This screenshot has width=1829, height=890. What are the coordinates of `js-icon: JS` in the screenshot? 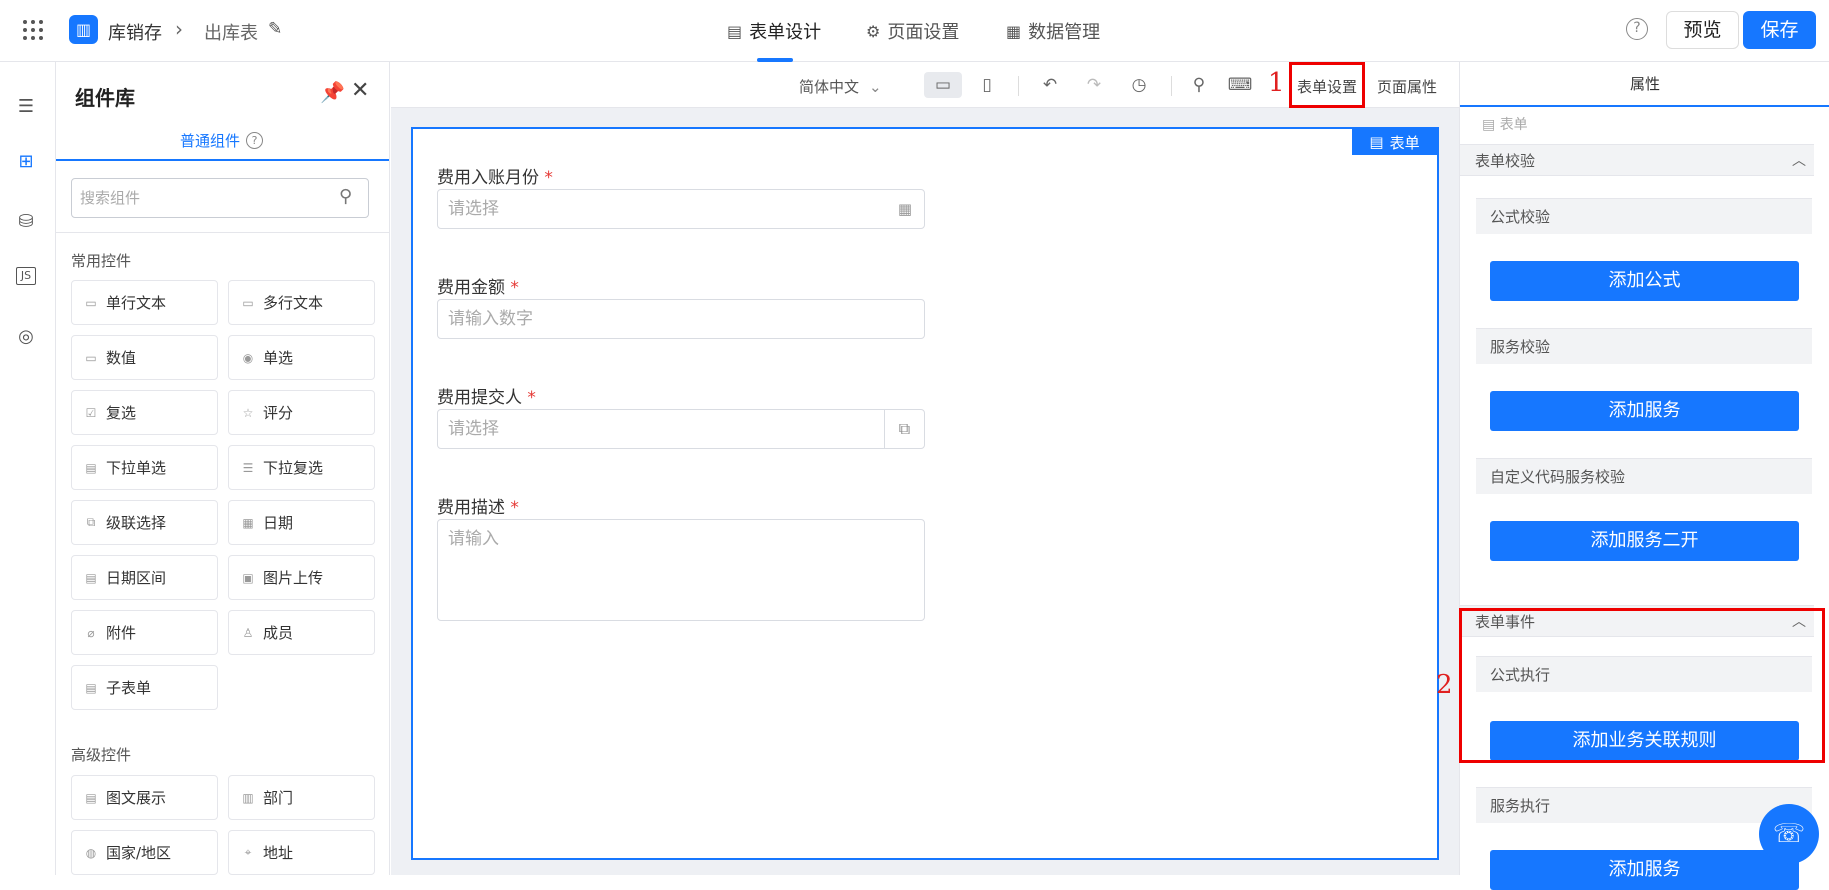 It's located at (26, 276).